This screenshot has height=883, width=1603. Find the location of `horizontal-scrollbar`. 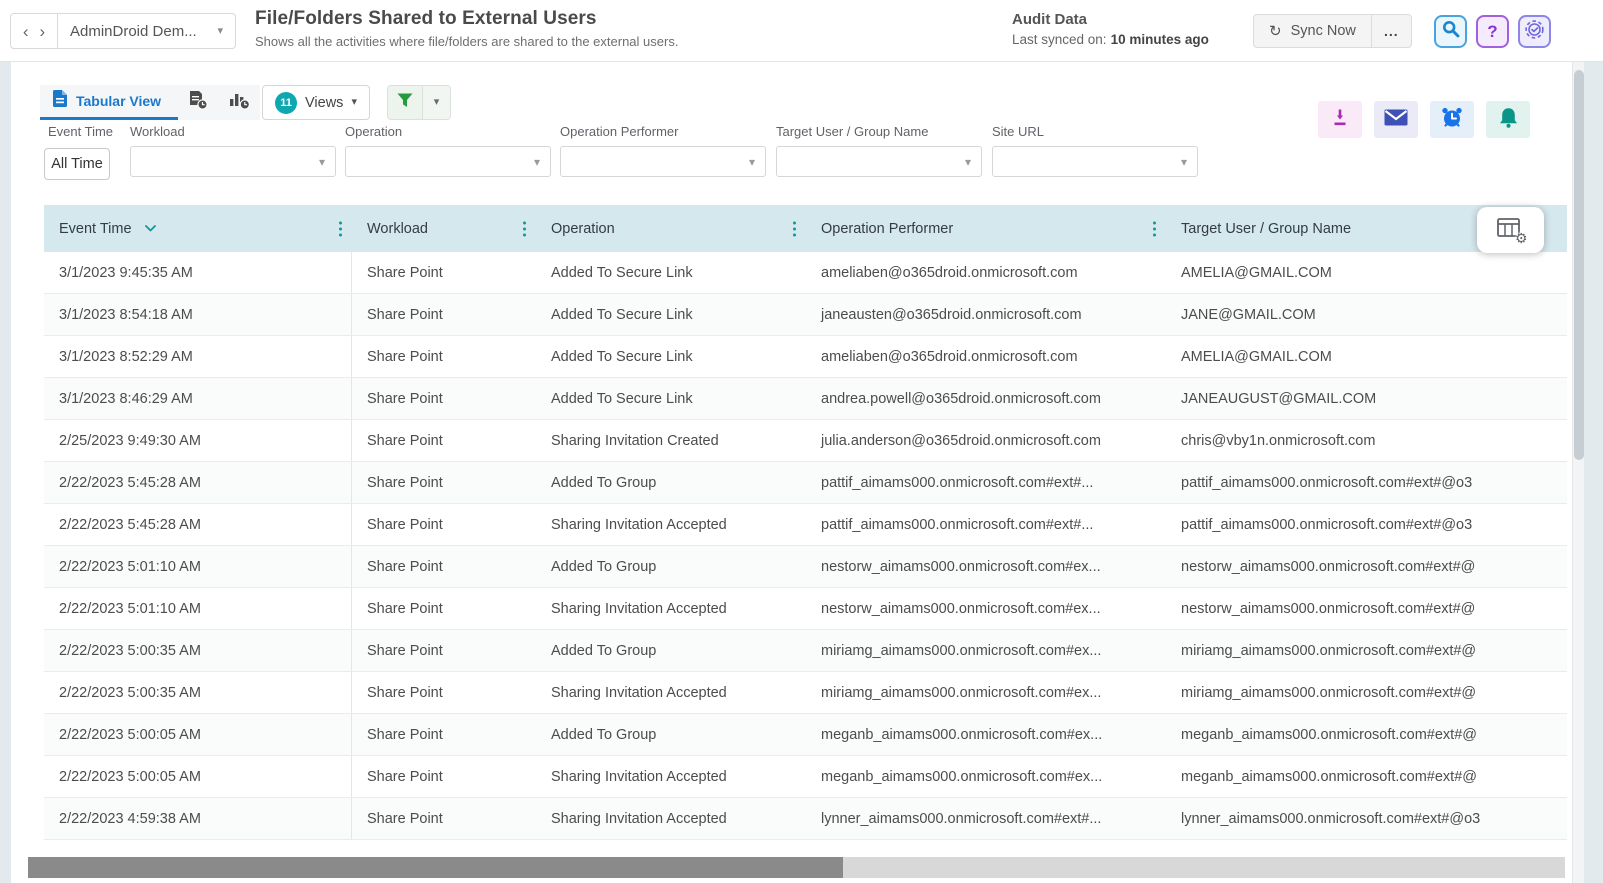

horizontal-scrollbar is located at coordinates (796, 867).